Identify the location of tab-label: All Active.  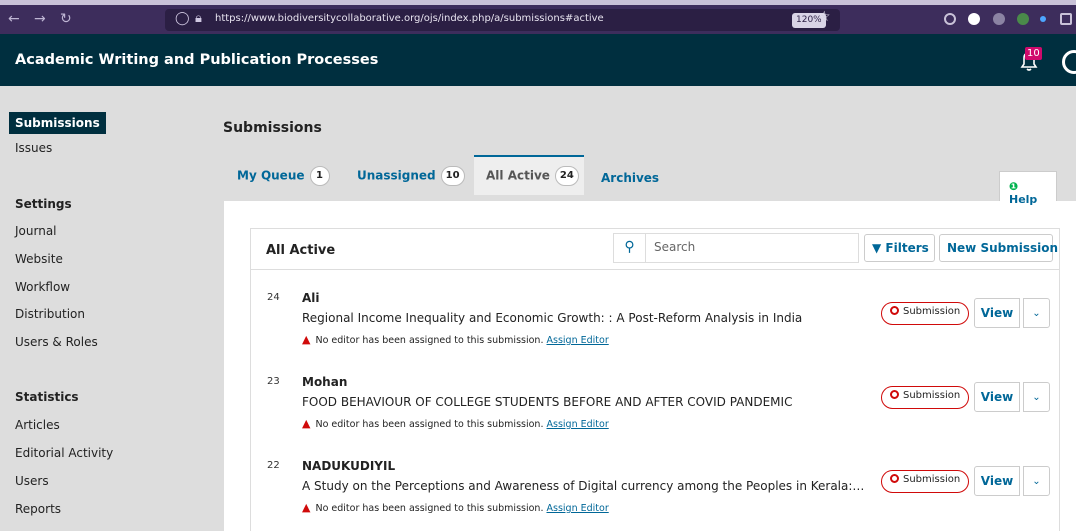
(518, 175).